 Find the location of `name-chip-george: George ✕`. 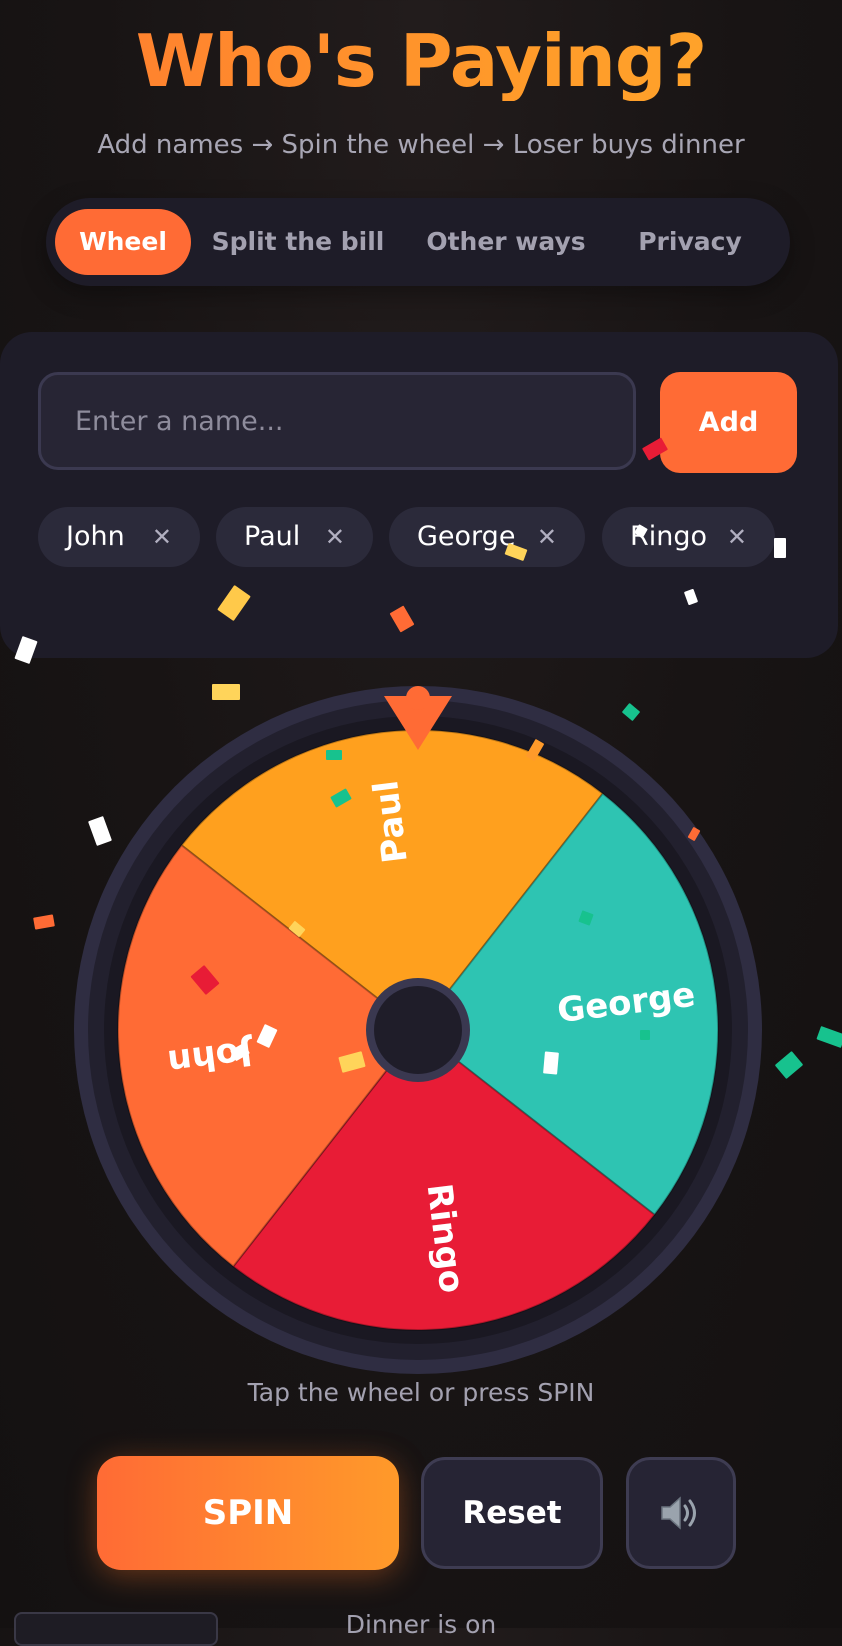

name-chip-george: George ✕ is located at coordinates (487, 537).